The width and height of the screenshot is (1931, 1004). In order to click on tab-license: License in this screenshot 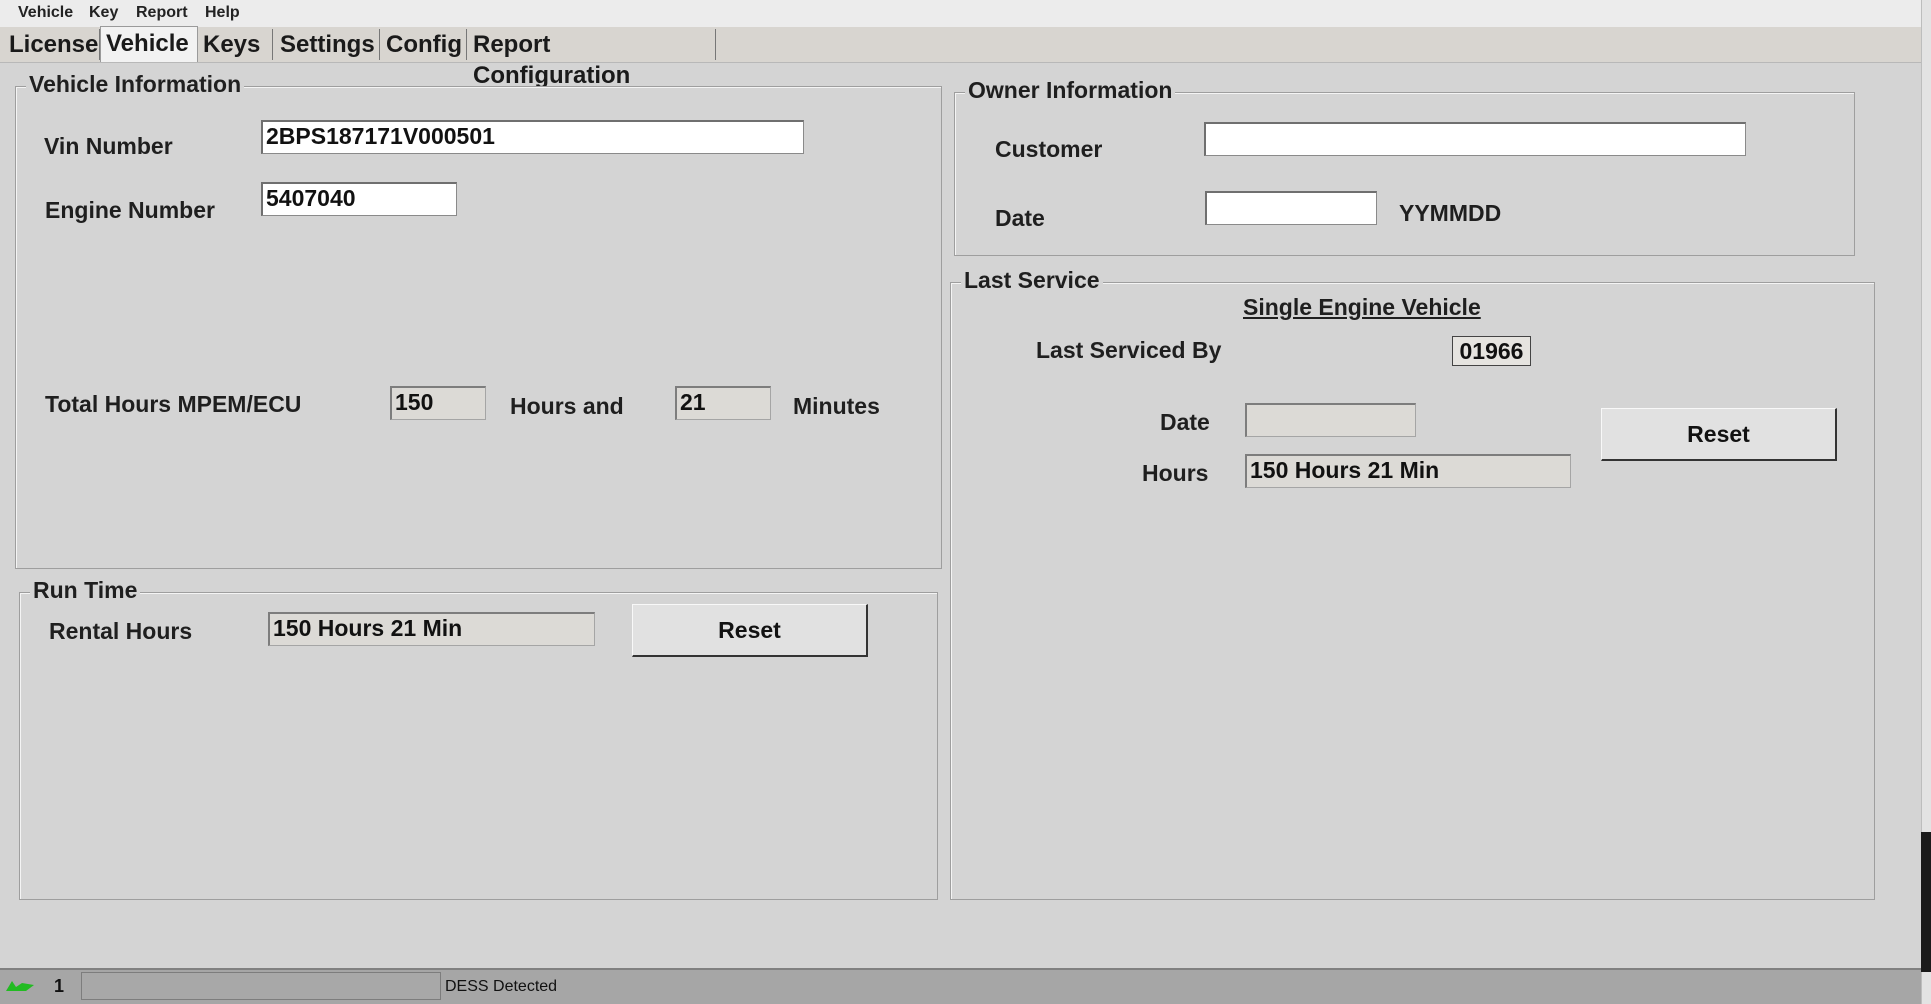, I will do `click(52, 44)`.